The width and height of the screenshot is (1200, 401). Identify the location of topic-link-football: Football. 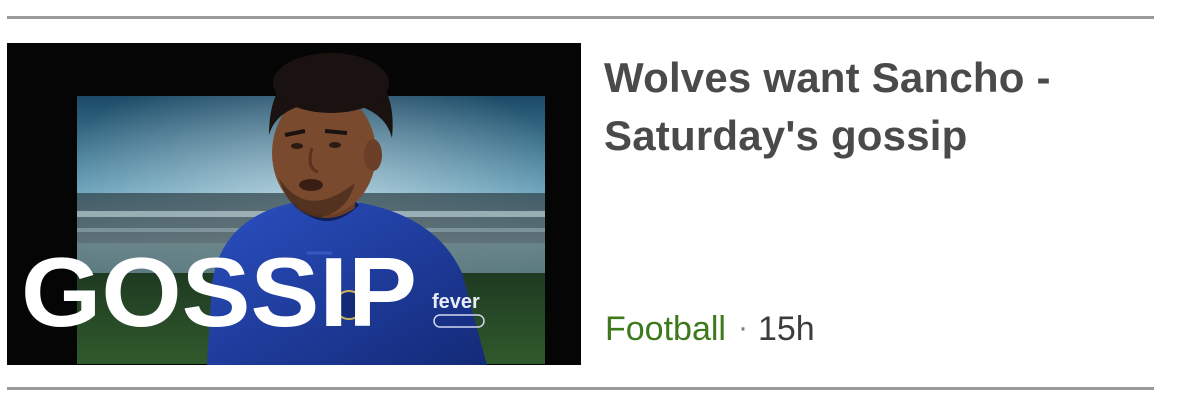
(665, 329).